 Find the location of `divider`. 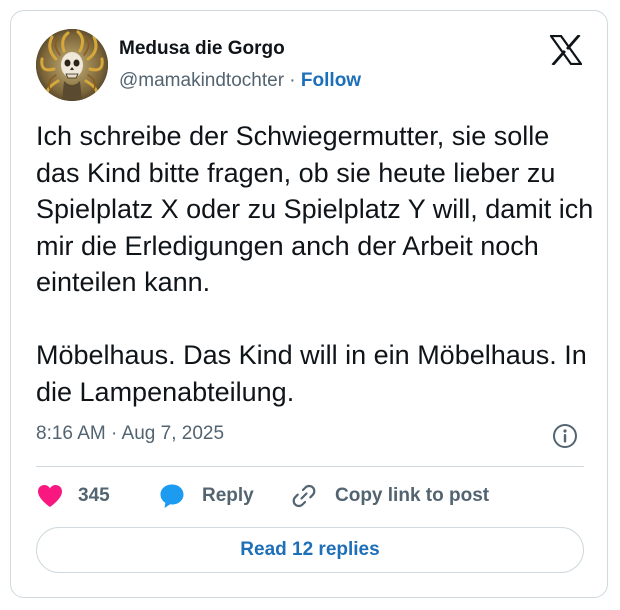

divider is located at coordinates (310, 466).